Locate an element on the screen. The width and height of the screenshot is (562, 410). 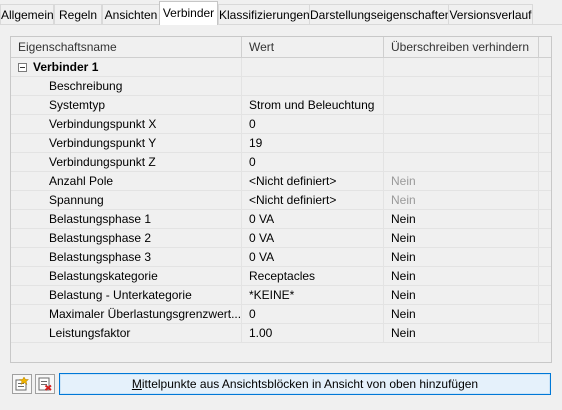
property-row: Belastung - Unterkategorie *KEINE* Nein is located at coordinates (281, 295).